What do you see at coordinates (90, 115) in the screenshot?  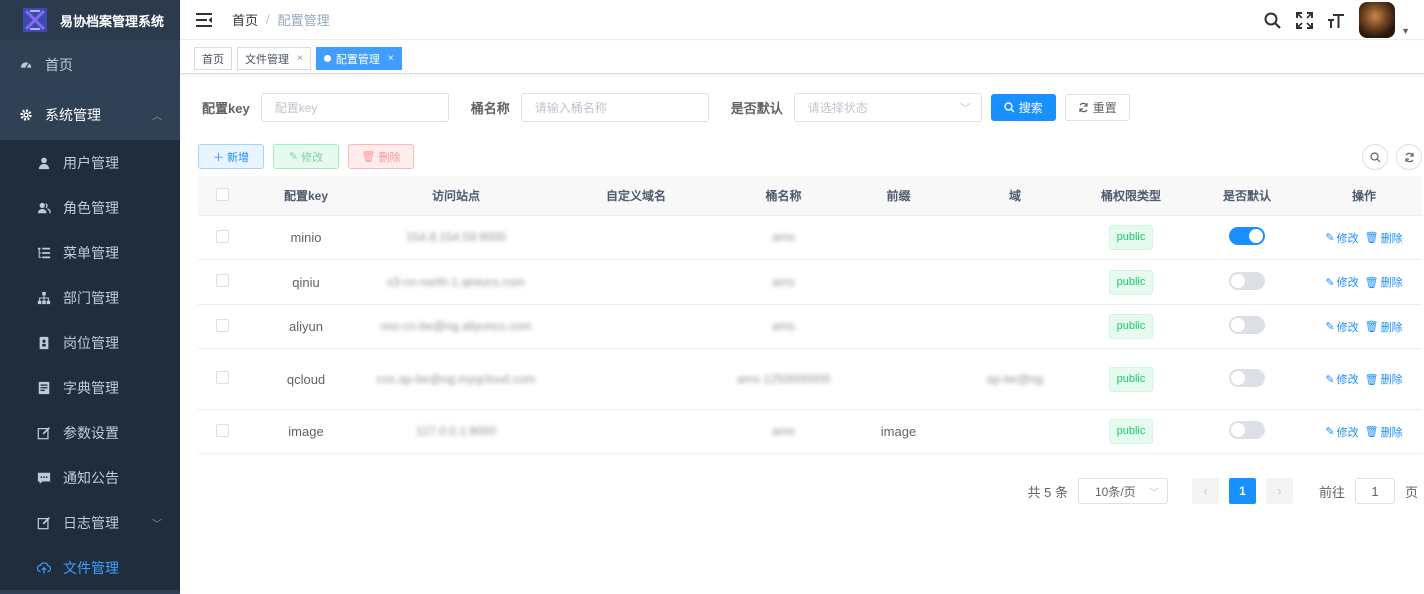 I see `sidebar-item-system: 系统管理 ︿` at bounding box center [90, 115].